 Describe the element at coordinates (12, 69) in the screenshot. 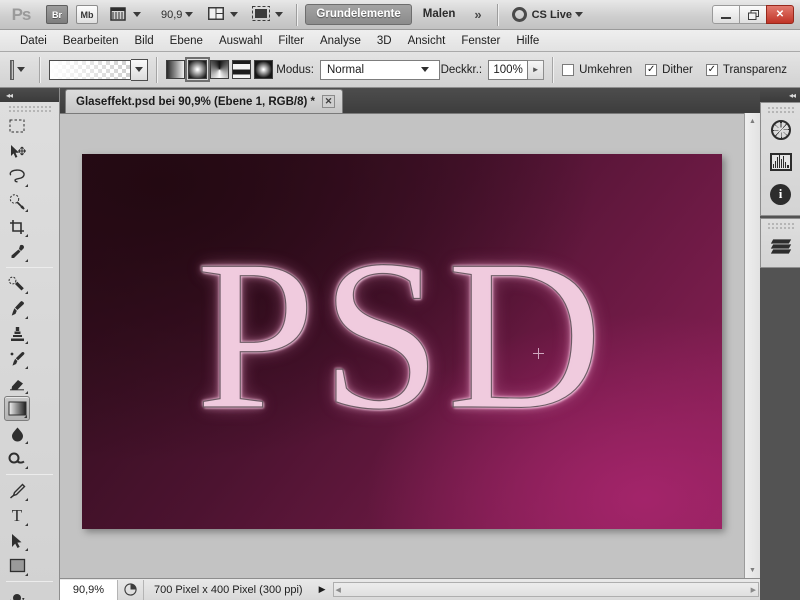

I see `gradient-tool-preset-icon` at that location.